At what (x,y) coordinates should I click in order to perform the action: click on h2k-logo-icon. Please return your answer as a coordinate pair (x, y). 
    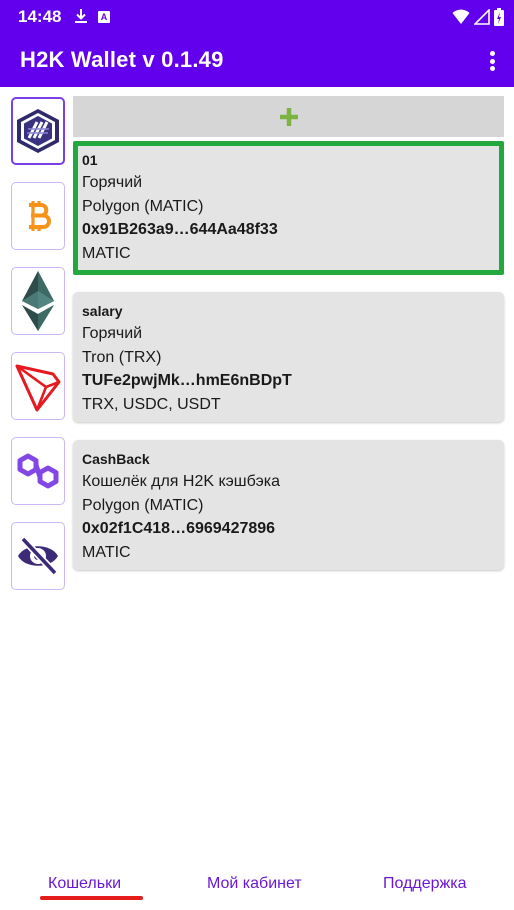
    Looking at the image, I should click on (38, 131).